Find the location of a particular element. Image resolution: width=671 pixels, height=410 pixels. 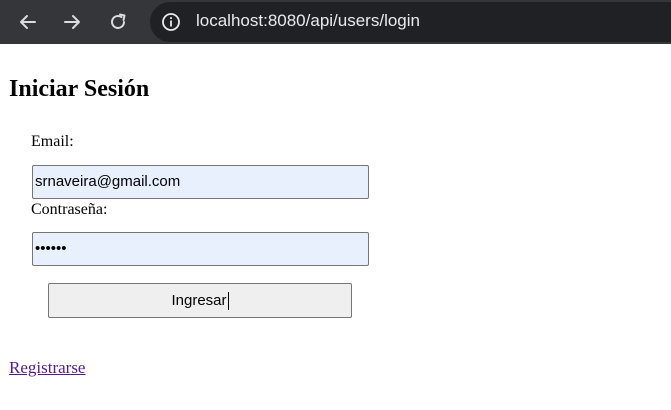

register-link: Registrarse is located at coordinates (47, 368).